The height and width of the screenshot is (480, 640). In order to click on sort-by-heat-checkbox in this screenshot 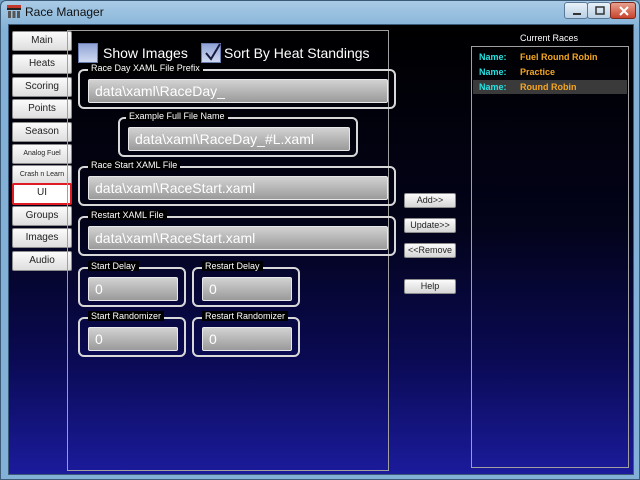, I will do `click(211, 53)`.